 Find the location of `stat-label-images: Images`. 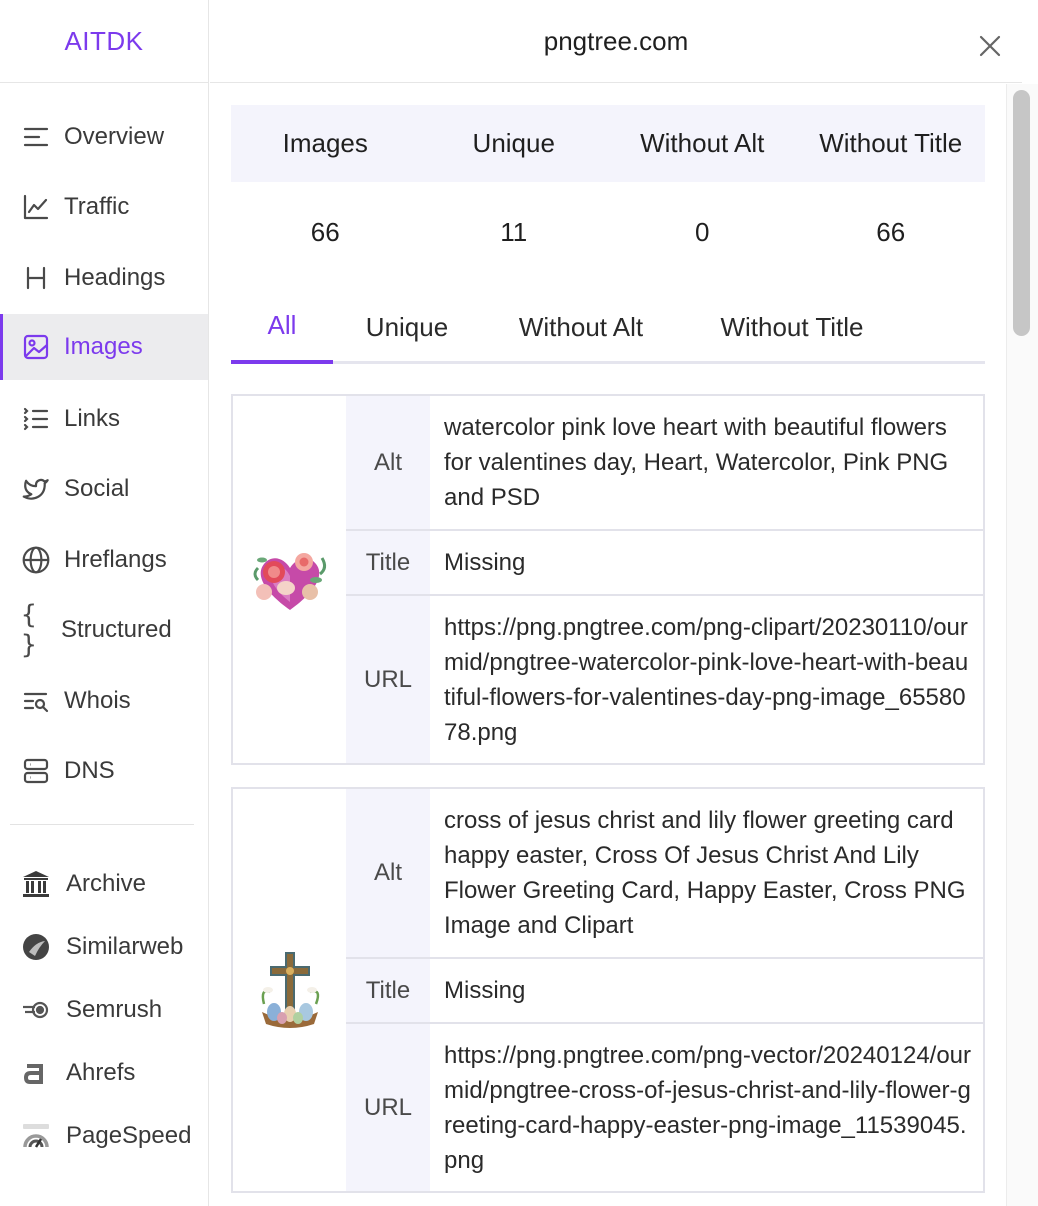

stat-label-images: Images is located at coordinates (325, 143).